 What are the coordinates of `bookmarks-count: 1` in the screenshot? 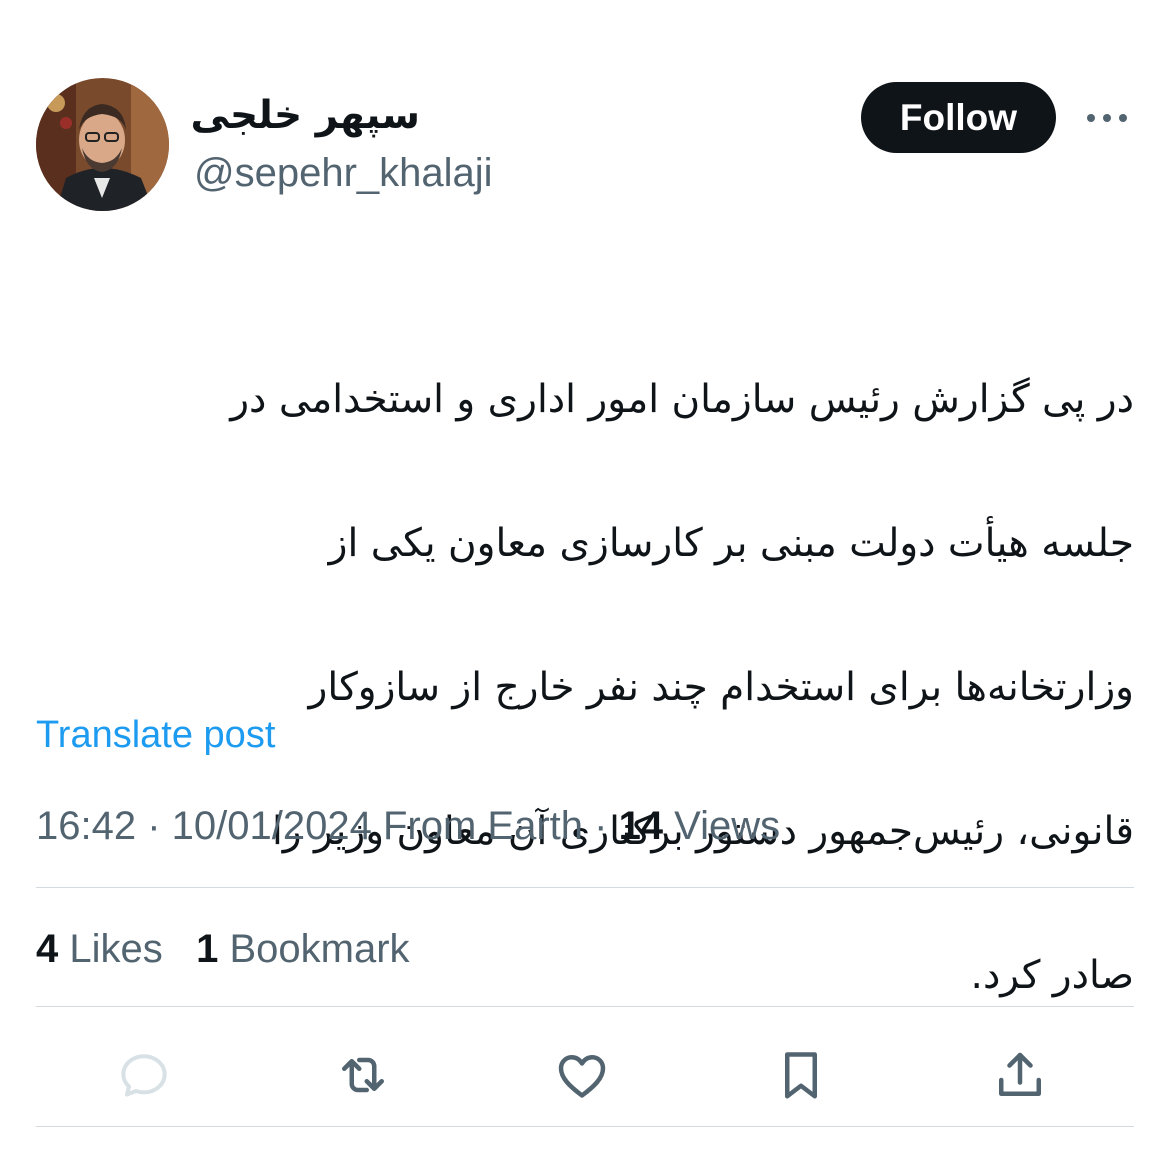 It's located at (207, 949).